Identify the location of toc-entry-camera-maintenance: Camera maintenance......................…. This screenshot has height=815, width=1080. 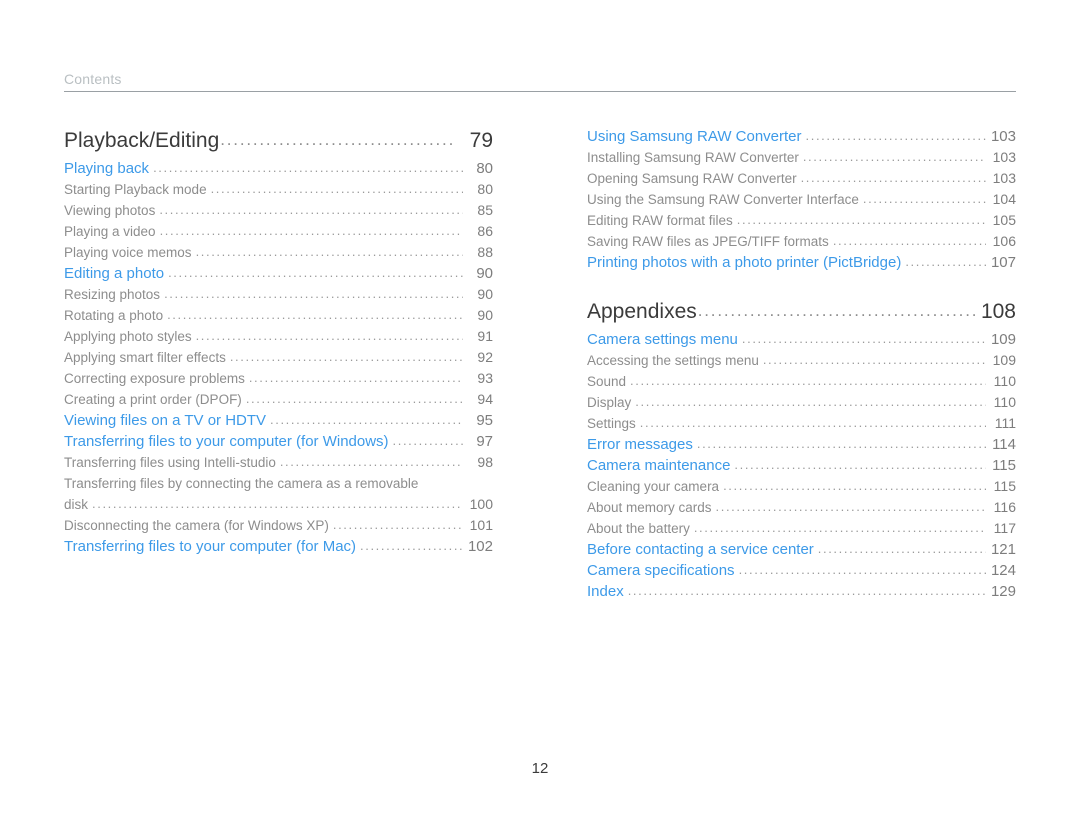
(801, 465).